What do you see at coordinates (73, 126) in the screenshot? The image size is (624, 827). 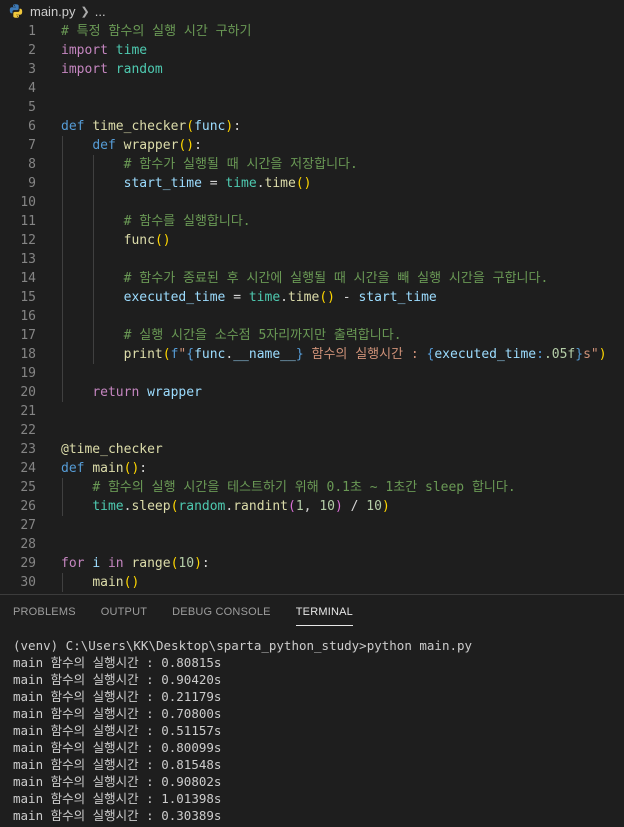 I see `code-token: def` at bounding box center [73, 126].